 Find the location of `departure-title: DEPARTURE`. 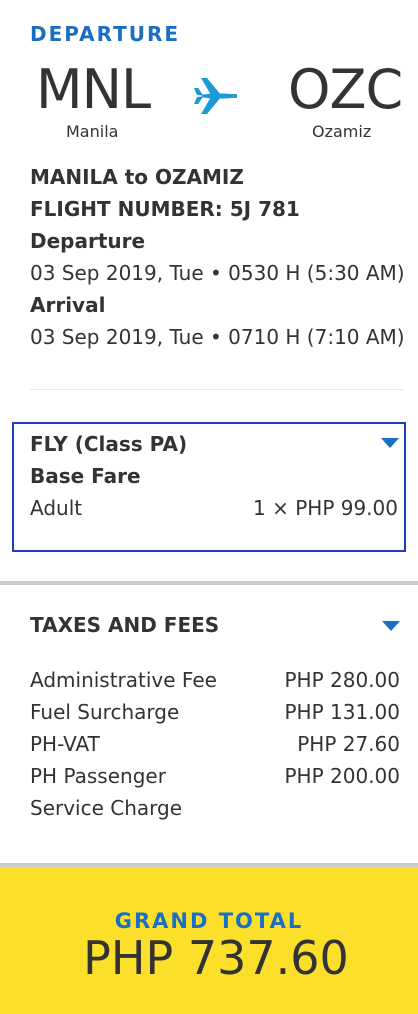

departure-title: DEPARTURE is located at coordinates (105, 34).